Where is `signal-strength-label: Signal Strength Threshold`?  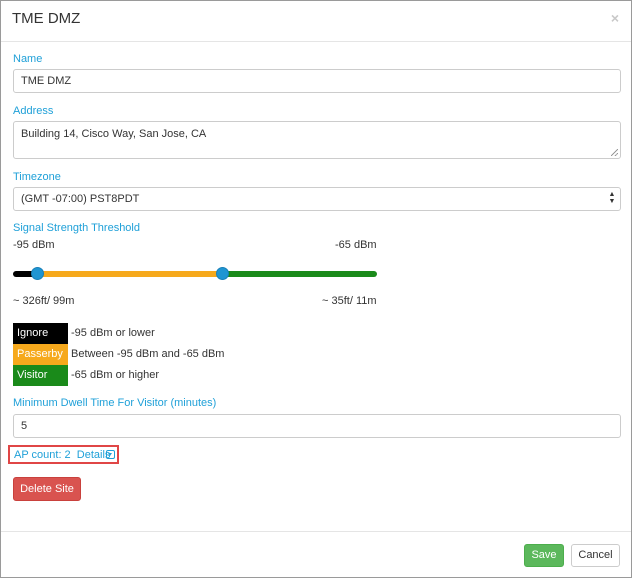 signal-strength-label: Signal Strength Threshold is located at coordinates (76, 228).